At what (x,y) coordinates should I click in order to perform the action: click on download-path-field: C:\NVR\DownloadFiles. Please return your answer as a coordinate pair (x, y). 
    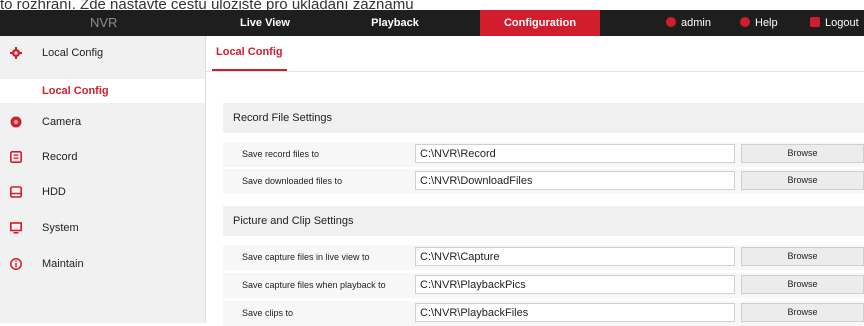
    Looking at the image, I should click on (575, 180).